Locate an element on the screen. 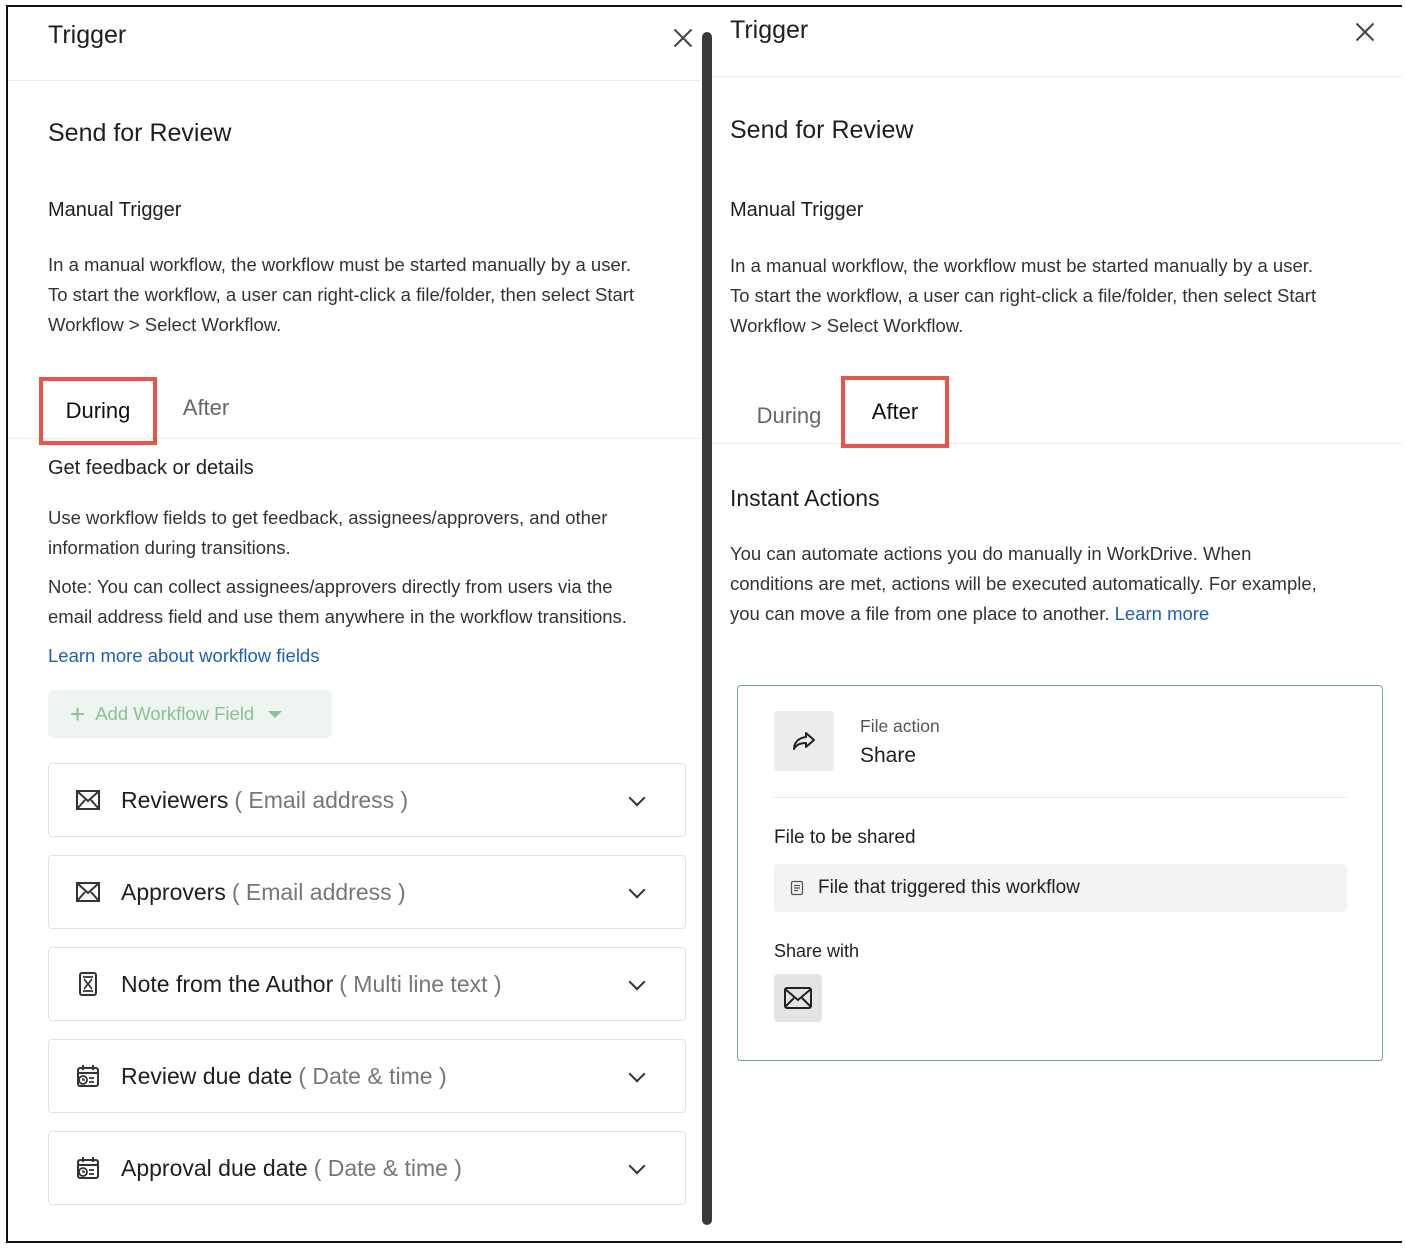  learn-more-workflow-fields-link: Learn more about workflow fields is located at coordinates (183, 656).